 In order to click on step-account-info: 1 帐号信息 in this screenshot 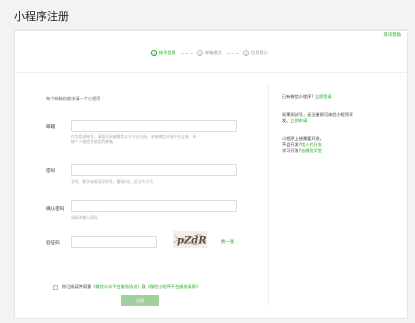, I will do `click(163, 53)`.